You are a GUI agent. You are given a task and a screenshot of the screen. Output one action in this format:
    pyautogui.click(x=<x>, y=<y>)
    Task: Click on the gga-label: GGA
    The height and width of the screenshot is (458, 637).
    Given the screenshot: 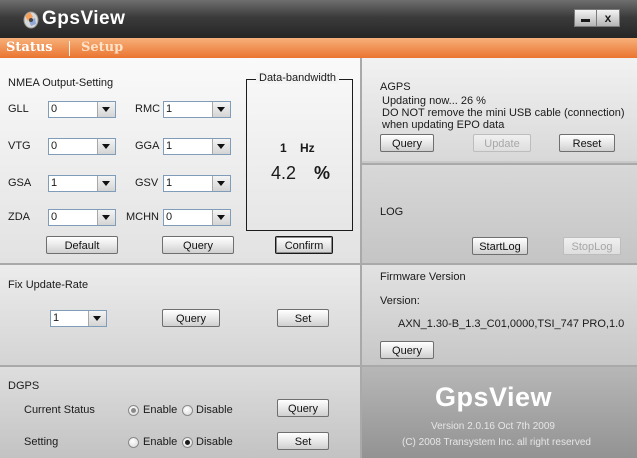 What is the action you would take?
    pyautogui.click(x=147, y=146)
    